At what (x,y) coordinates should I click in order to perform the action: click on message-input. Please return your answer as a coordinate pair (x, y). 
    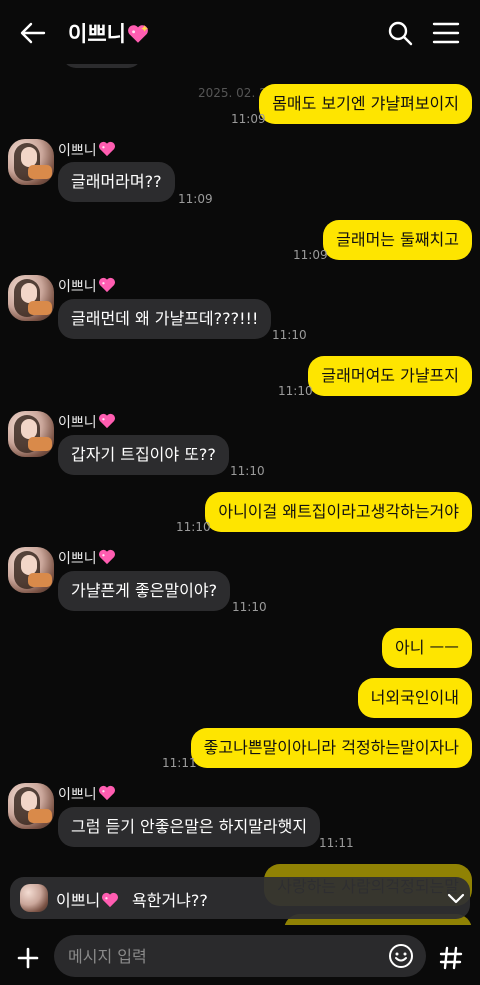
    Looking at the image, I should click on (218, 956).